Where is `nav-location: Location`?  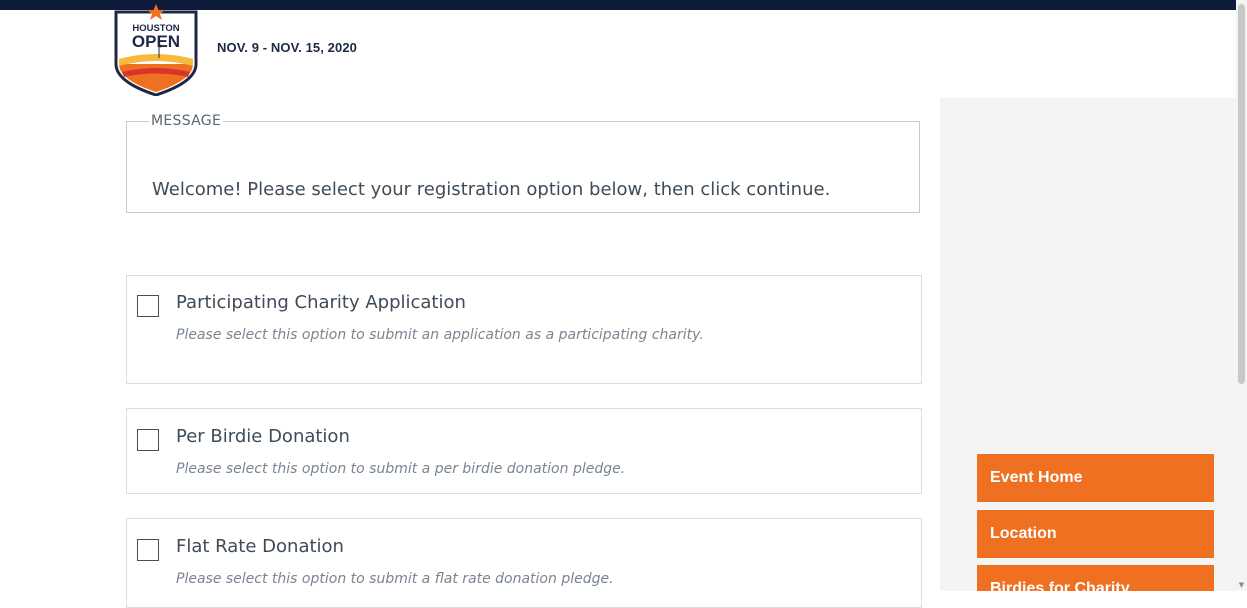
nav-location: Location is located at coordinates (1095, 534).